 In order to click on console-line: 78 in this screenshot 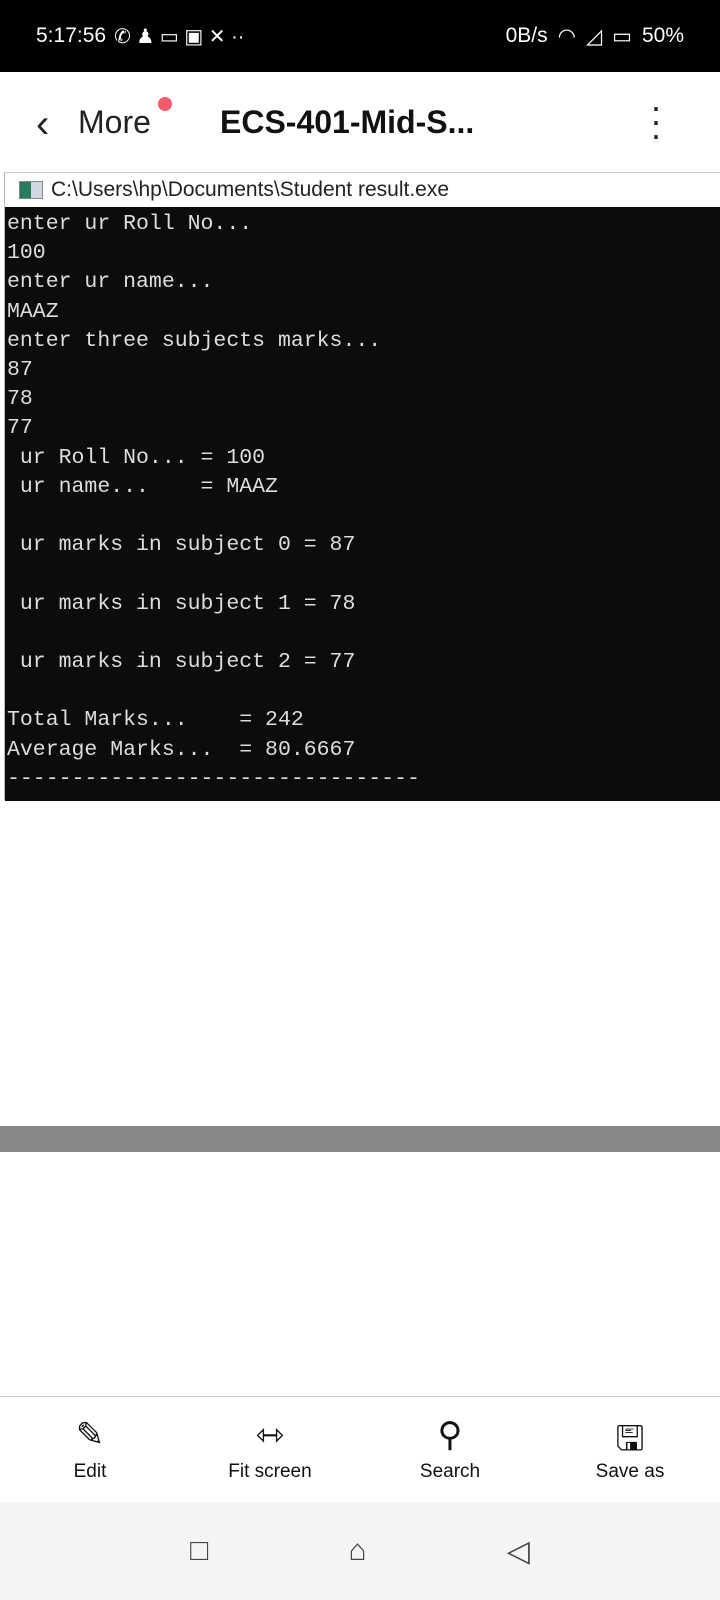, I will do `click(20, 399)`.